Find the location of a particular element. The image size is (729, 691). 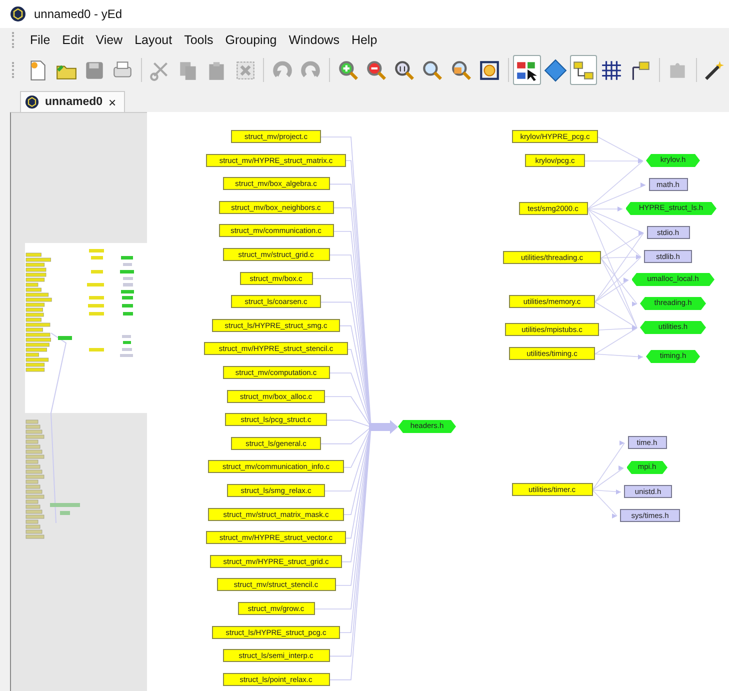

zoom-area-icon is located at coordinates (461, 70).